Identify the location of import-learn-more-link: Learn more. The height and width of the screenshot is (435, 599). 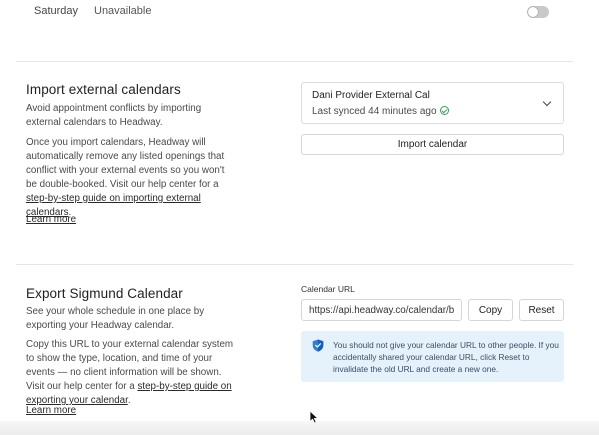
(51, 219).